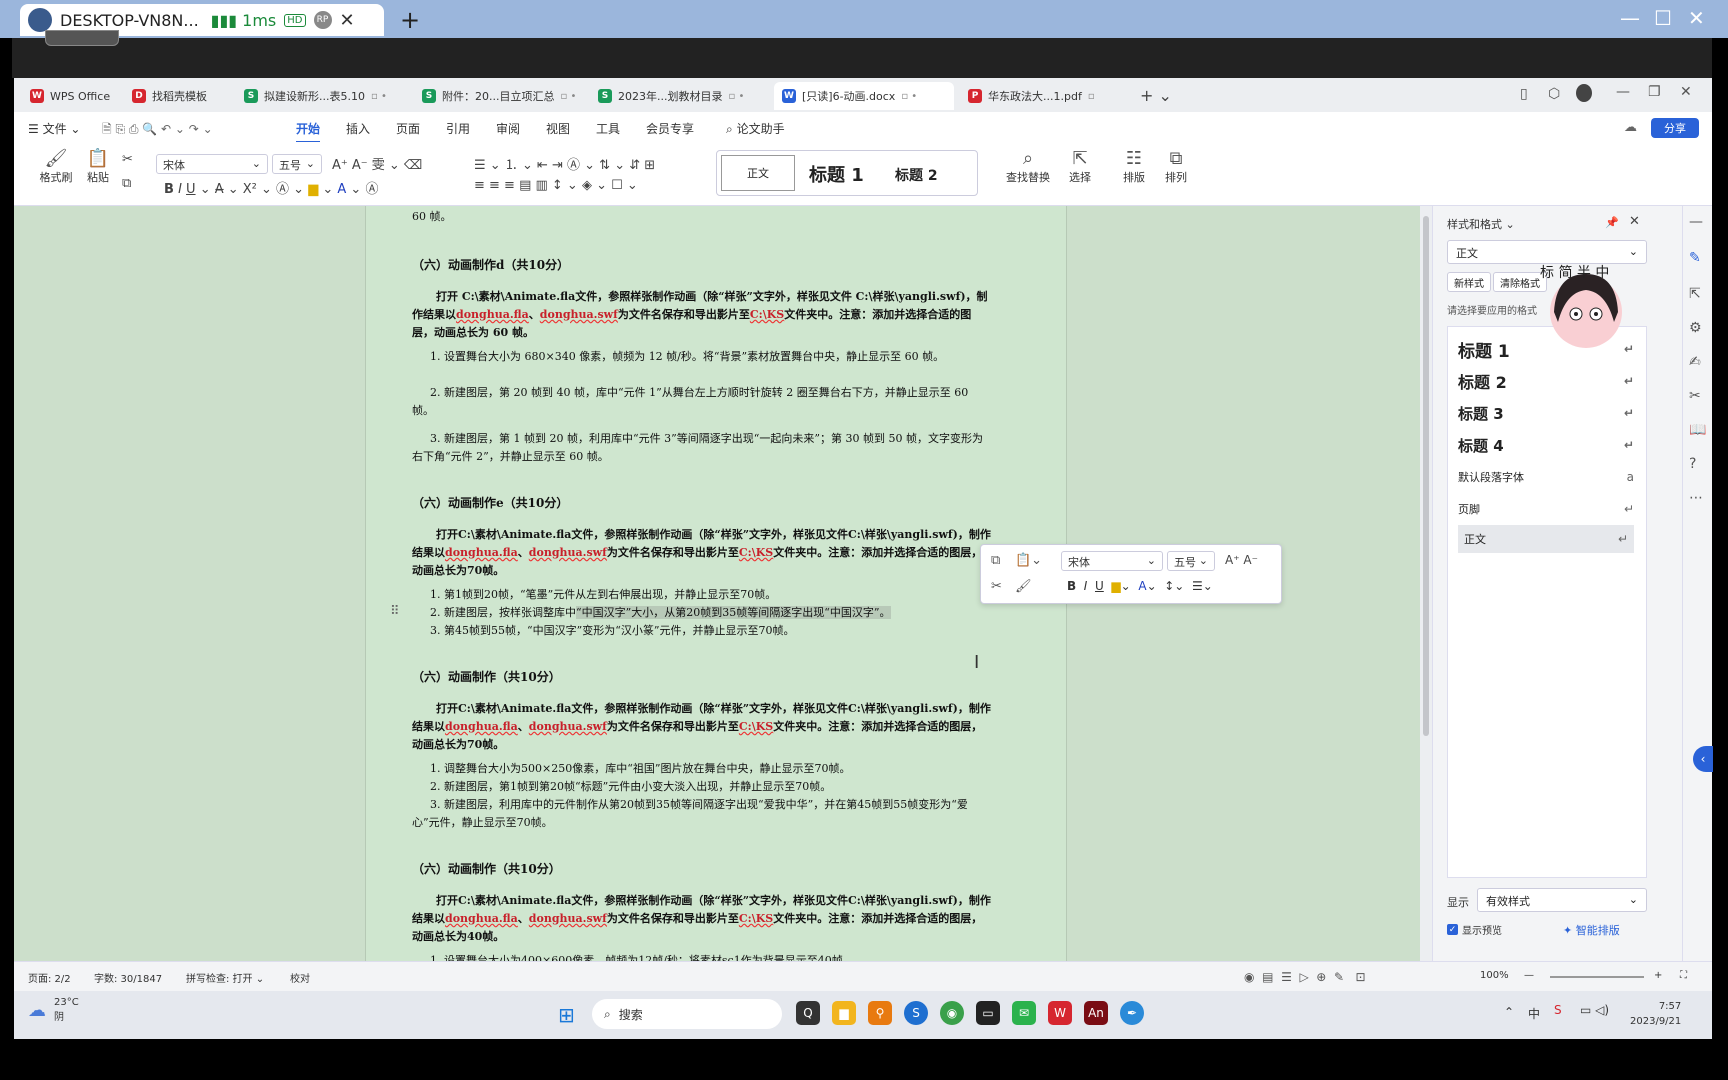  What do you see at coordinates (408, 128) in the screenshot?
I see `tab-page: 页面` at bounding box center [408, 128].